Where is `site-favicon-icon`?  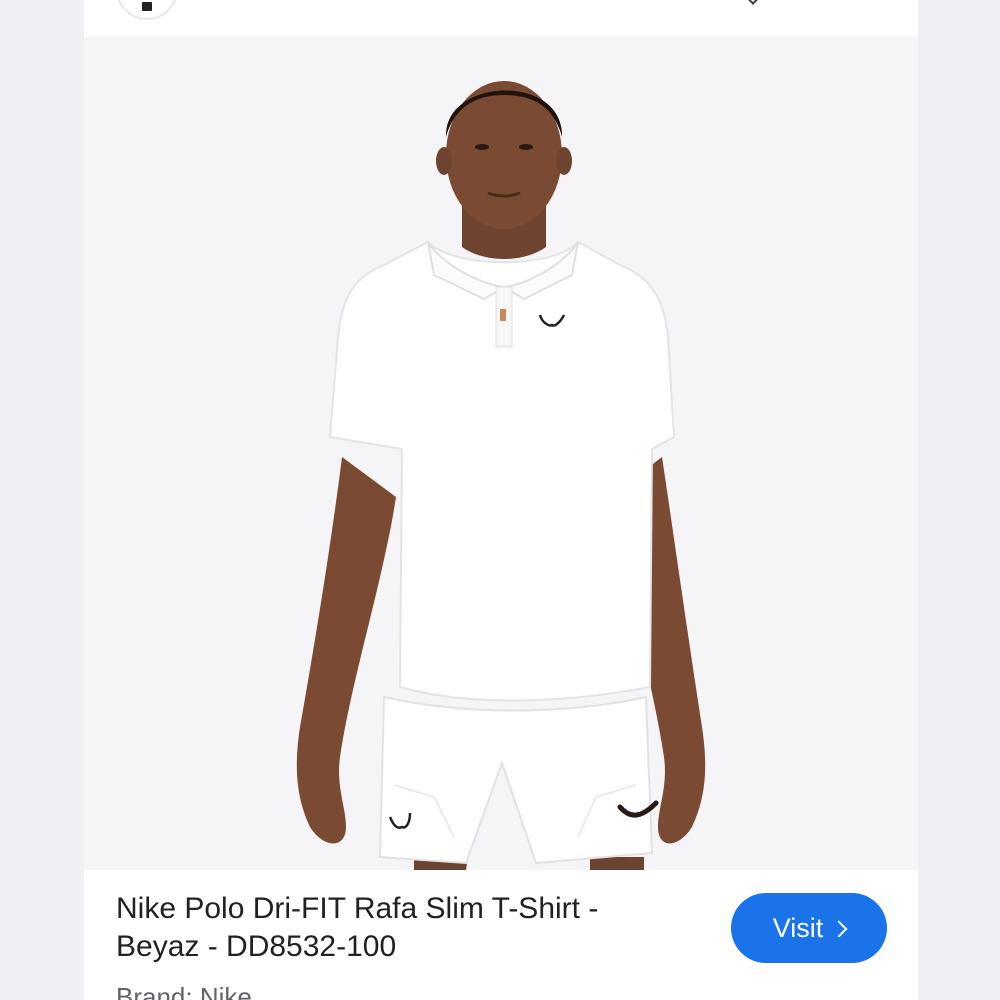
site-favicon-icon is located at coordinates (147, 10).